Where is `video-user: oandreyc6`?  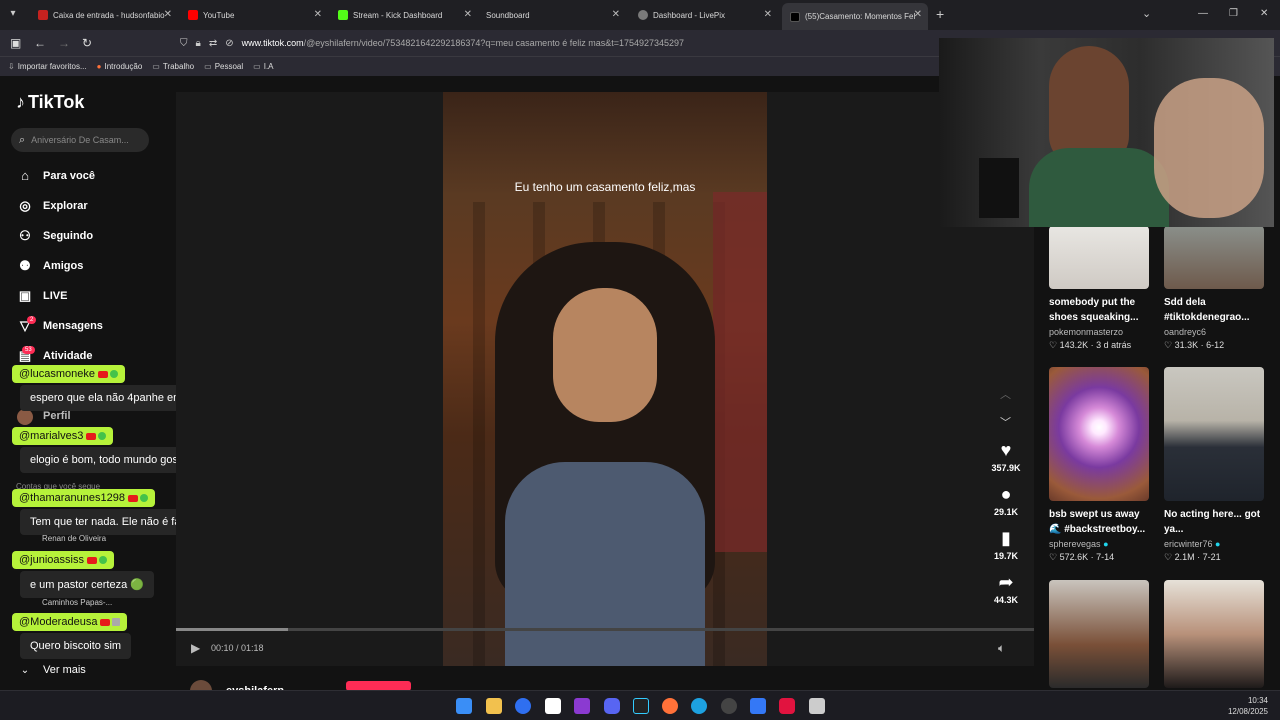 video-user: oandreyc6 is located at coordinates (1214, 332).